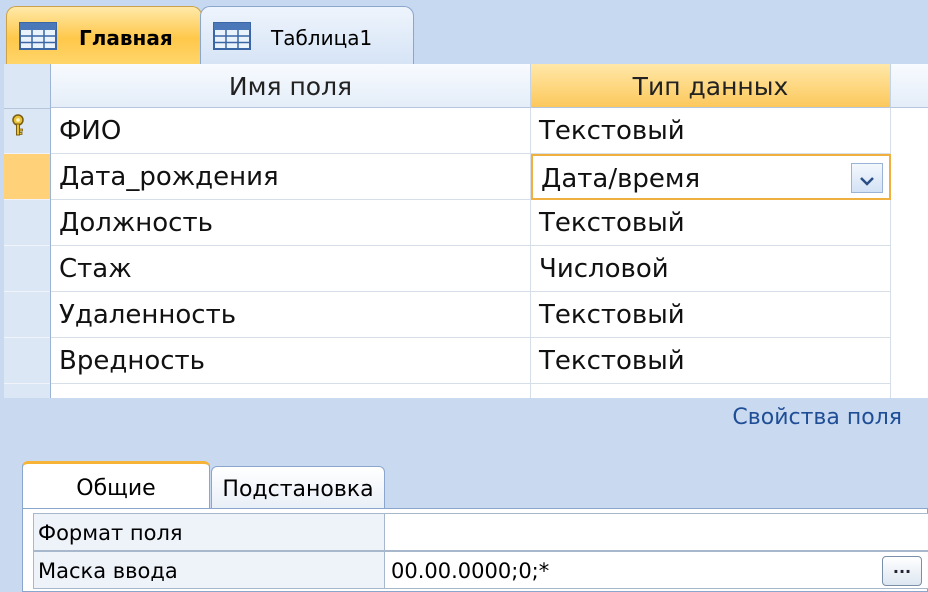 The image size is (928, 592). I want to click on chevron-down-icon, so click(867, 181).